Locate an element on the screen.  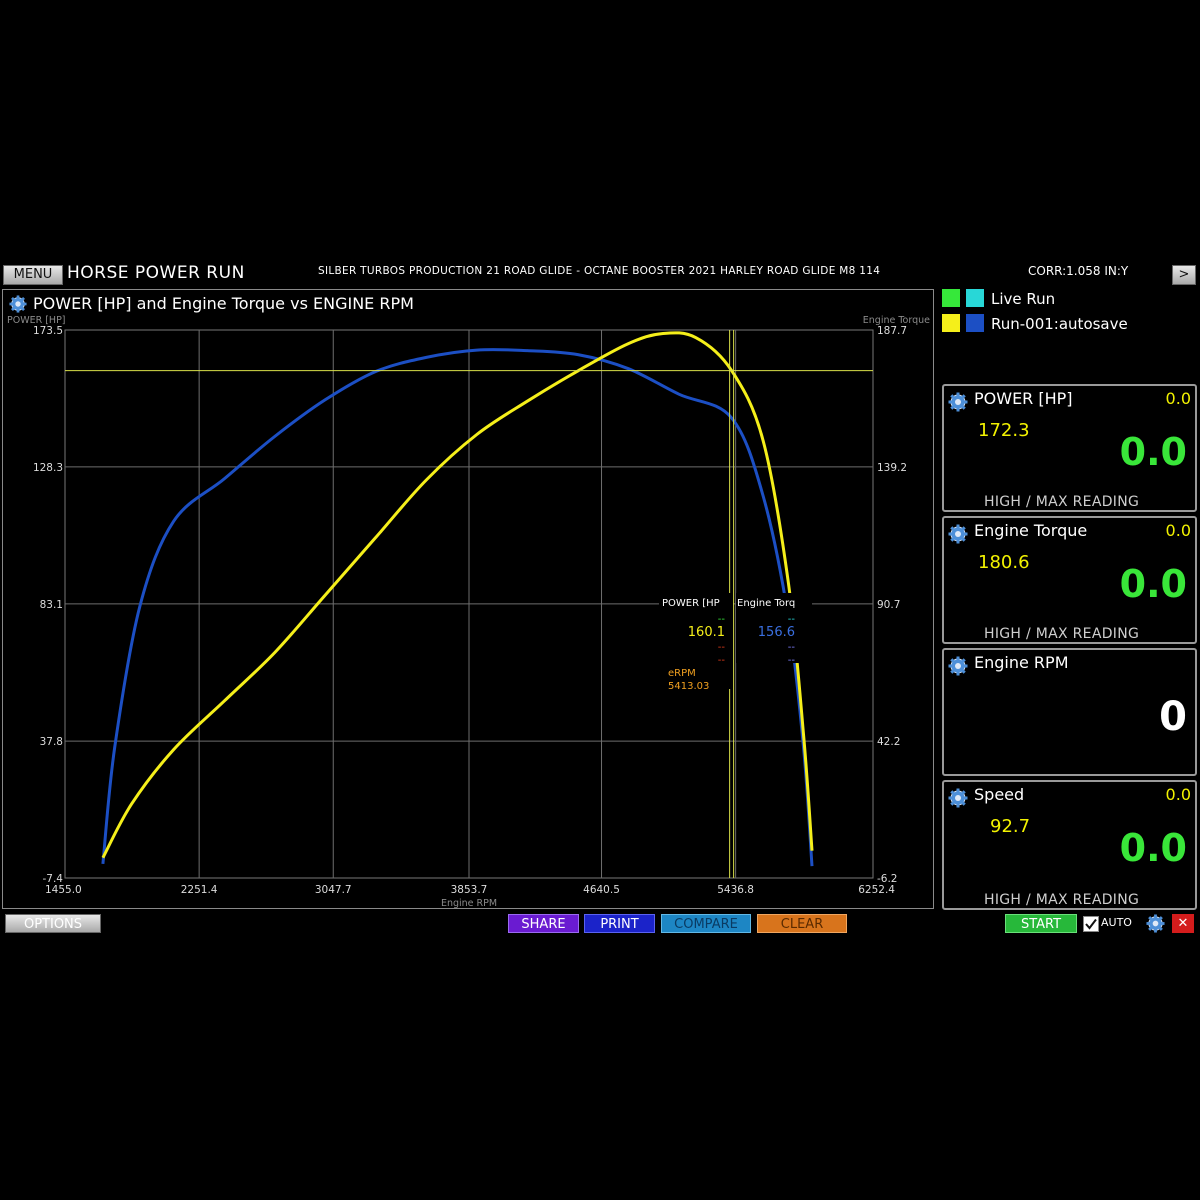
readout-live-torque: -- is located at coordinates (792, 619).